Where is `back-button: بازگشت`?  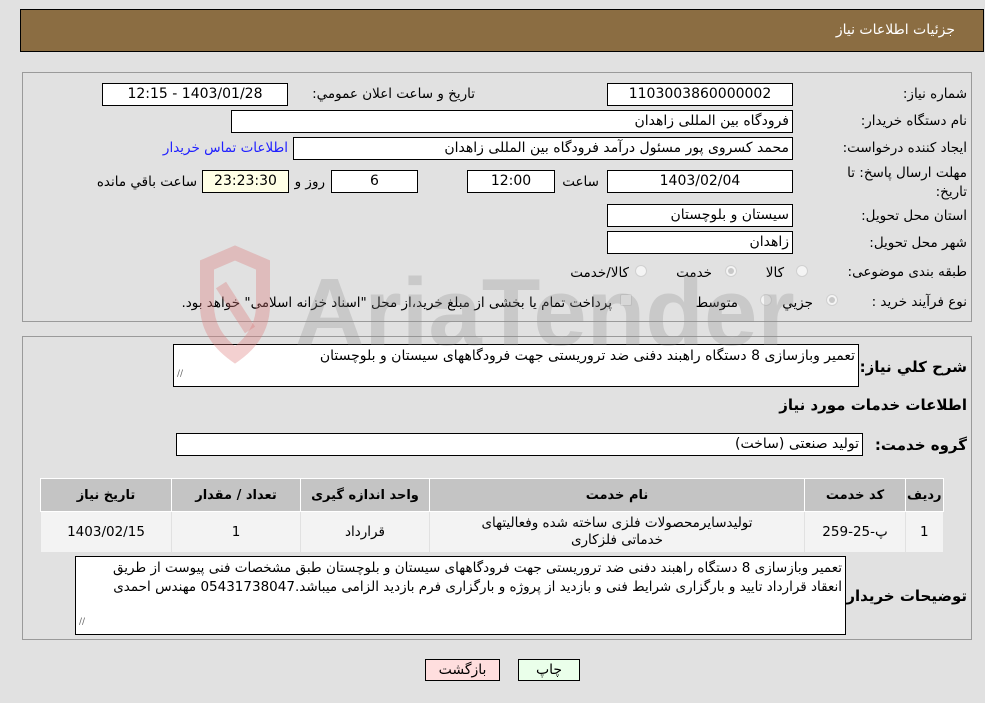
back-button: بازگشت is located at coordinates (462, 670).